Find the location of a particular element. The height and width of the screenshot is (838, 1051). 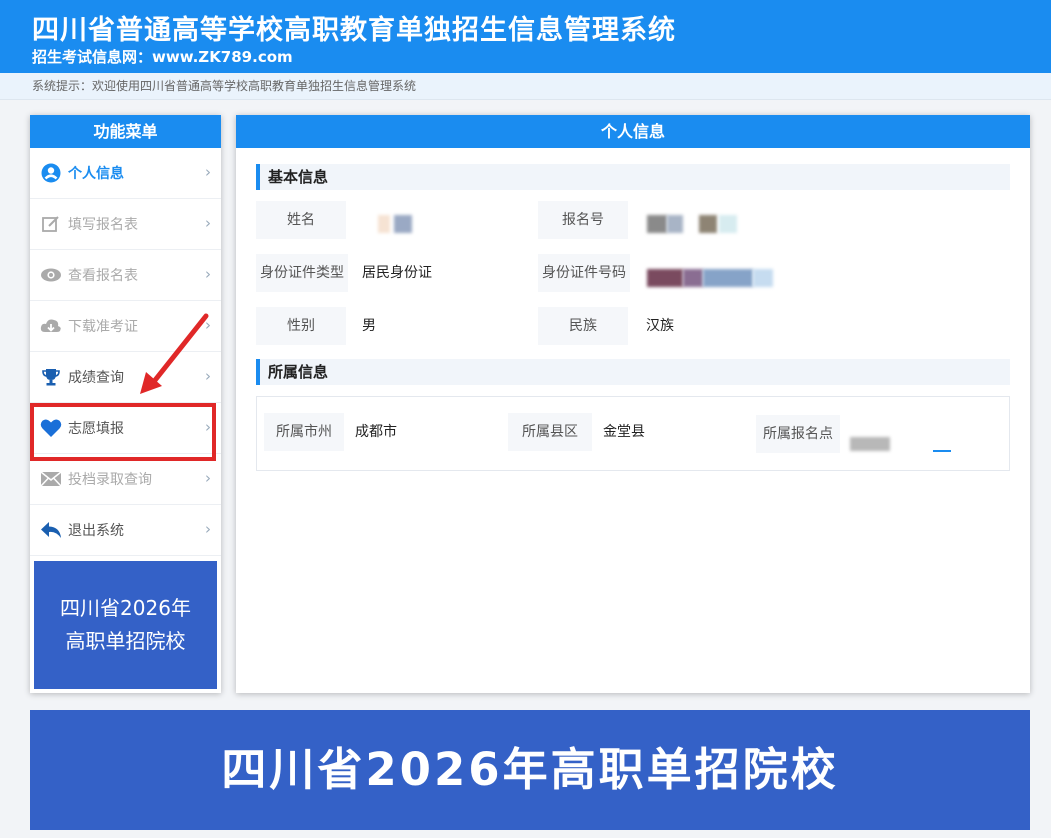

city-label: 所属市州 is located at coordinates (304, 432).